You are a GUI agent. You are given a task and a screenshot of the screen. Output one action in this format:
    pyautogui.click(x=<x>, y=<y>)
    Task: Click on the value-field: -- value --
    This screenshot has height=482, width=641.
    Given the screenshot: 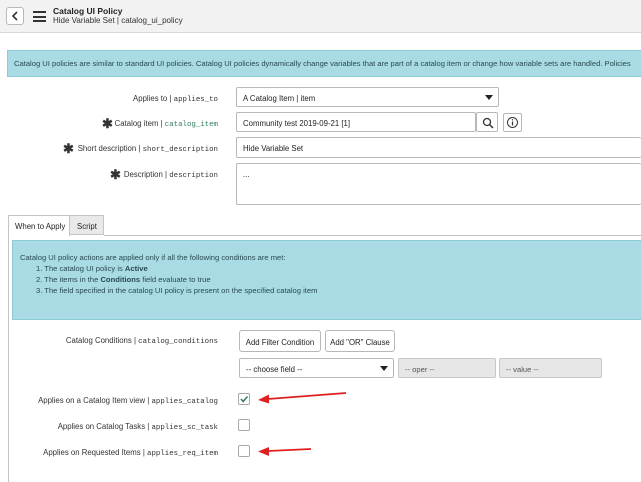 What is the action you would take?
    pyautogui.click(x=550, y=368)
    